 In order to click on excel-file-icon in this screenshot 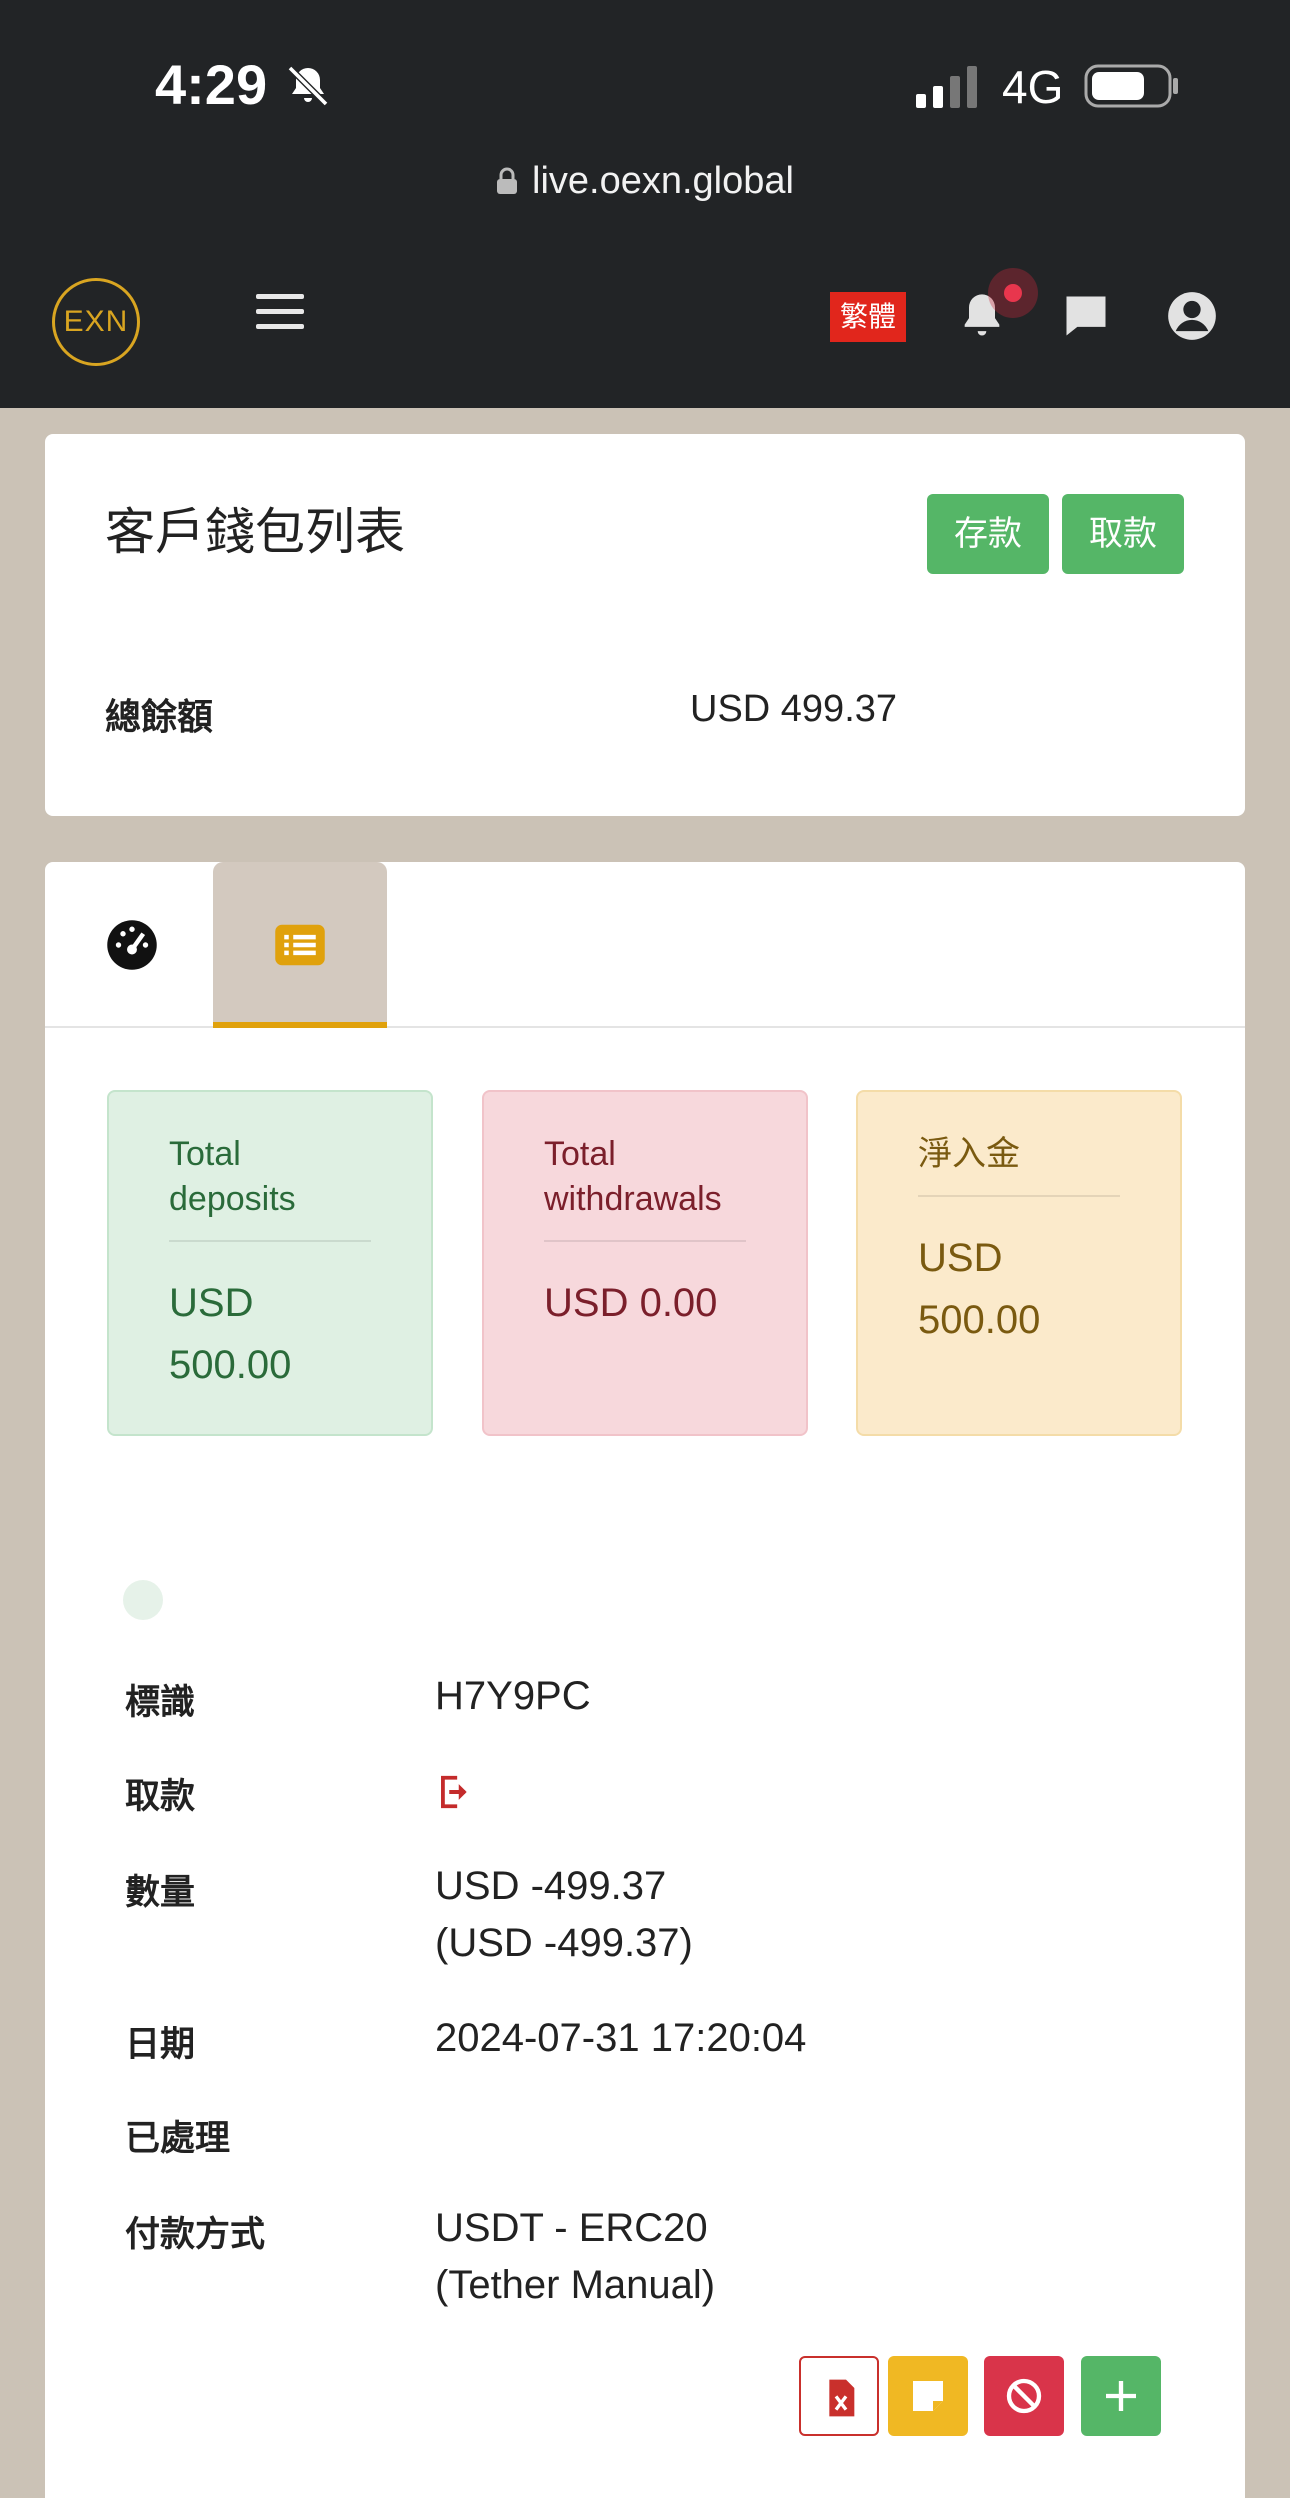, I will do `click(842, 2398)`.